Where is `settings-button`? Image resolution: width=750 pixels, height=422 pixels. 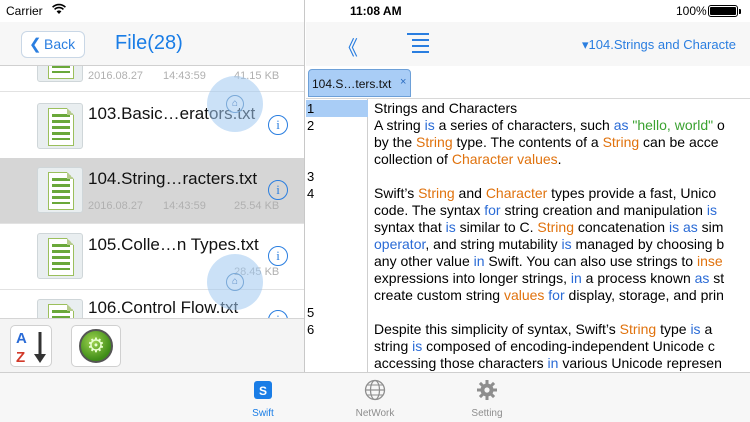
settings-button is located at coordinates (96, 346).